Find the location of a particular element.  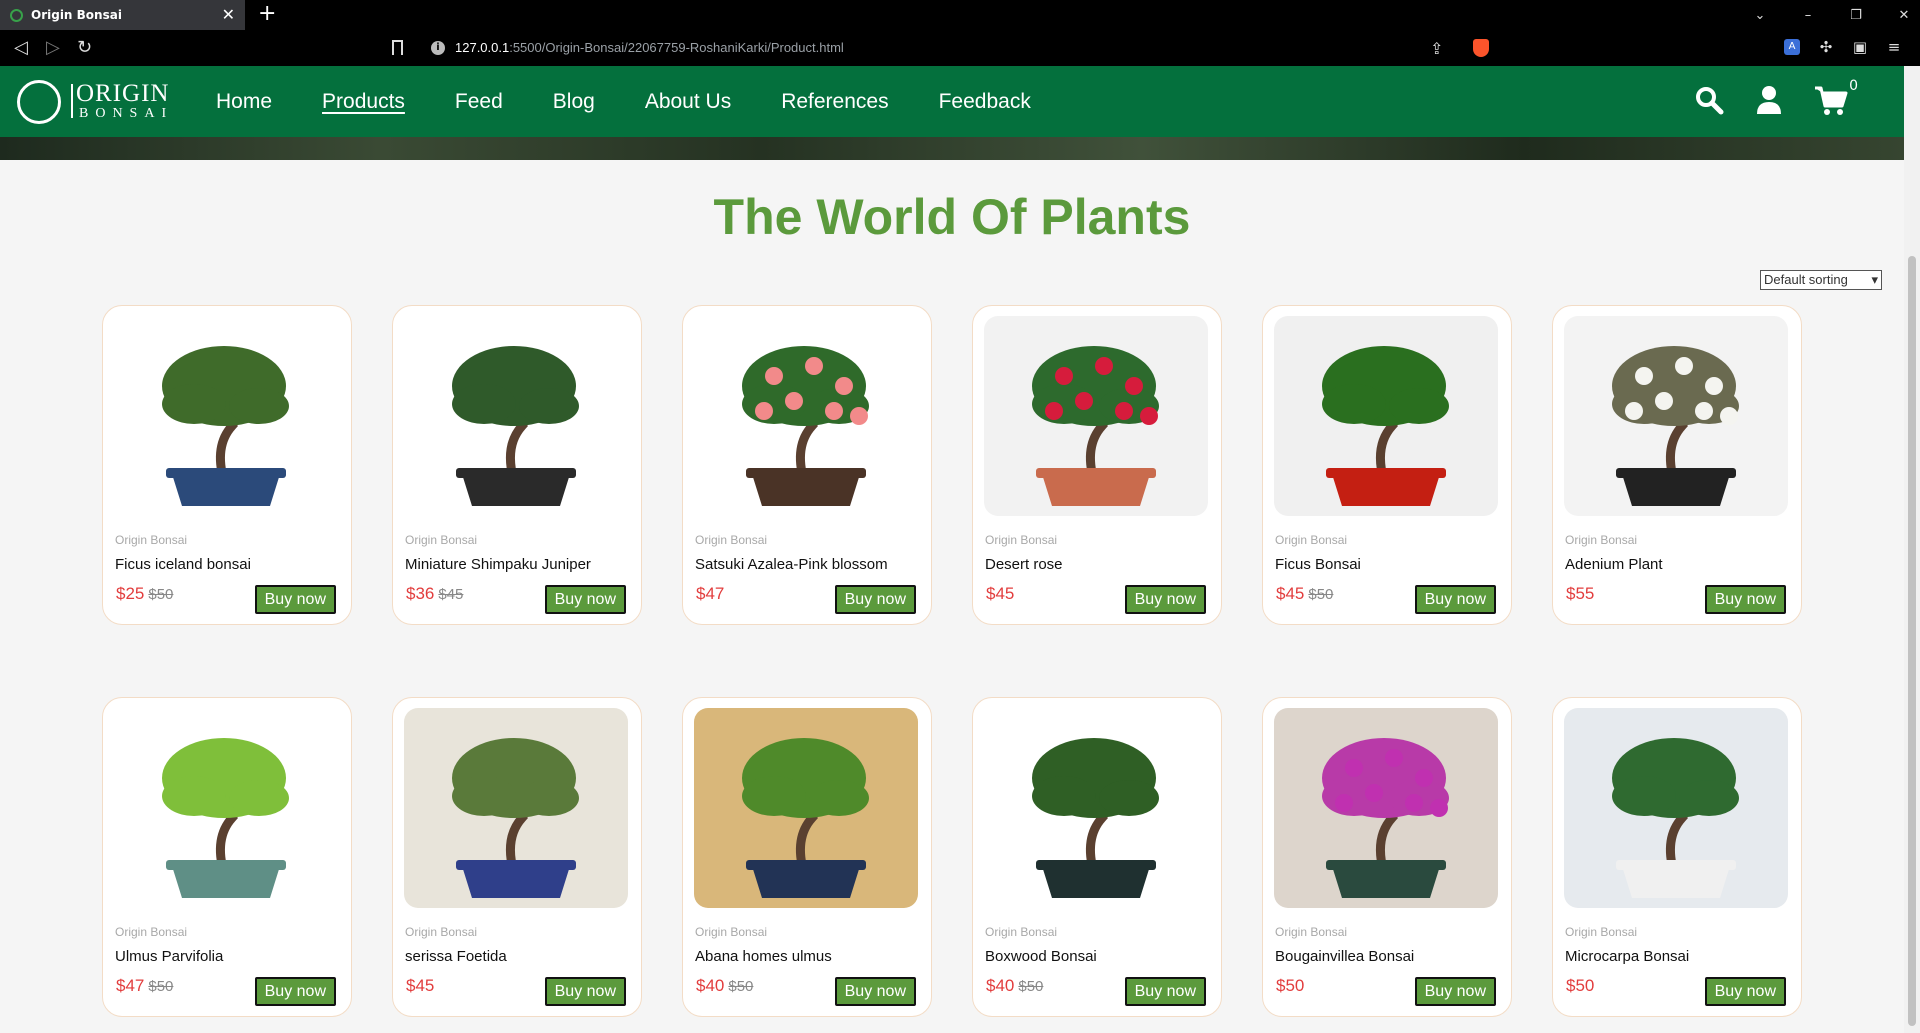

product-price: $25 $50 is located at coordinates (145, 593).